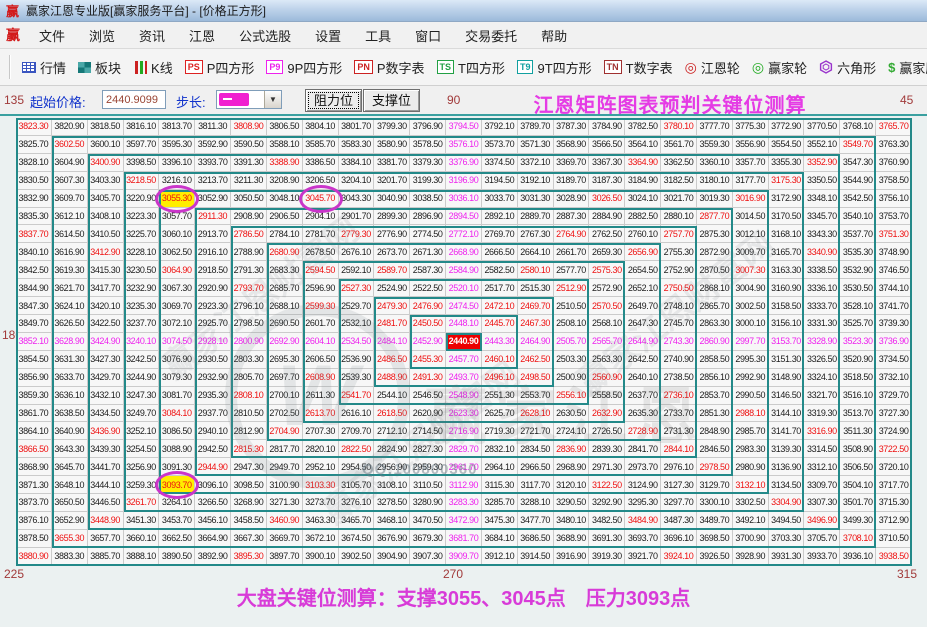 The width and height of the screenshot is (927, 627). I want to click on grid-cell: 2632.90, so click(607, 413).